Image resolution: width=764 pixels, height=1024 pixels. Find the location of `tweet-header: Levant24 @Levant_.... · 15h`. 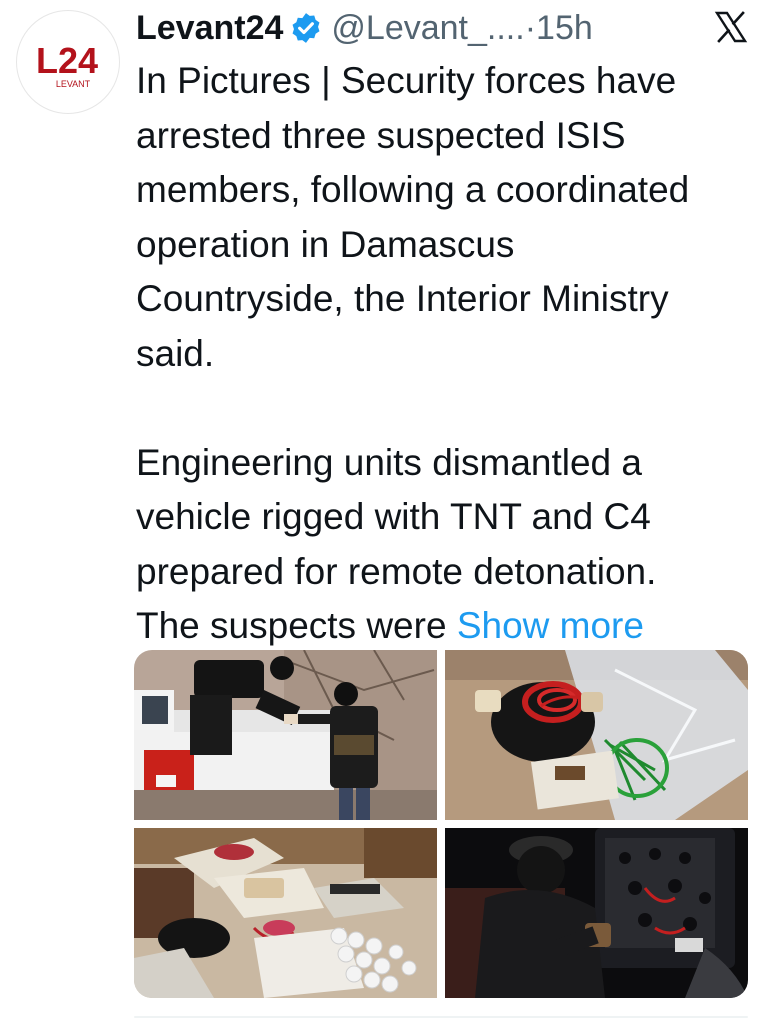

tweet-header: Levant24 @Levant_.... · 15h is located at coordinates (443, 28).